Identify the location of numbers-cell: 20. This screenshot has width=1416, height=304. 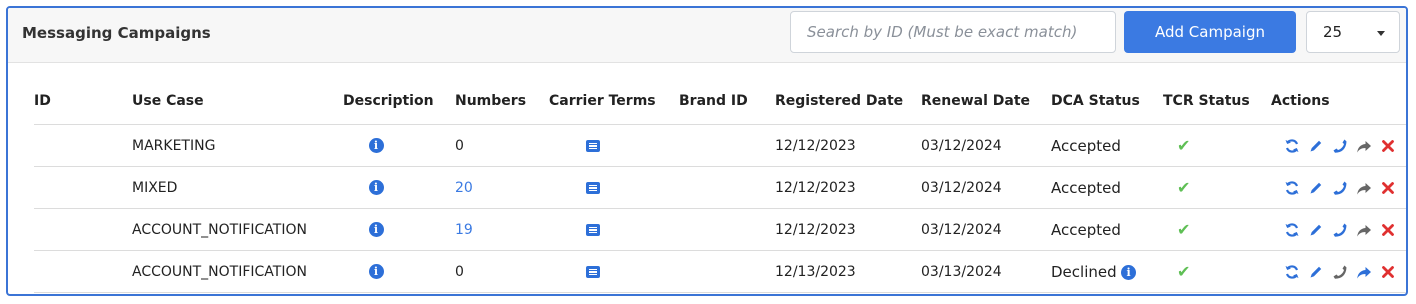
(502, 187).